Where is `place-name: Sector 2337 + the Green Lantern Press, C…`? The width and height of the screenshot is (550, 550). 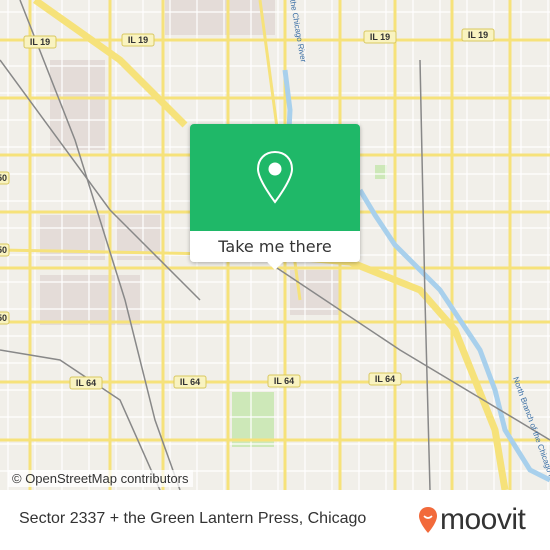 place-name: Sector 2337 + the Green Lantern Press, C… is located at coordinates (193, 518).